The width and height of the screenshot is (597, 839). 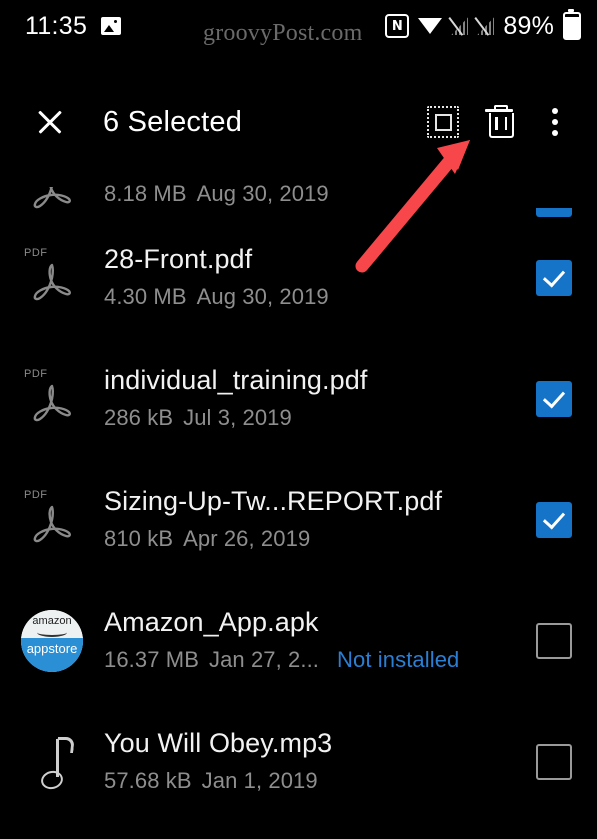 I want to click on file-info: 8.18 MB Aug 30, 2019, so click(x=307, y=198).